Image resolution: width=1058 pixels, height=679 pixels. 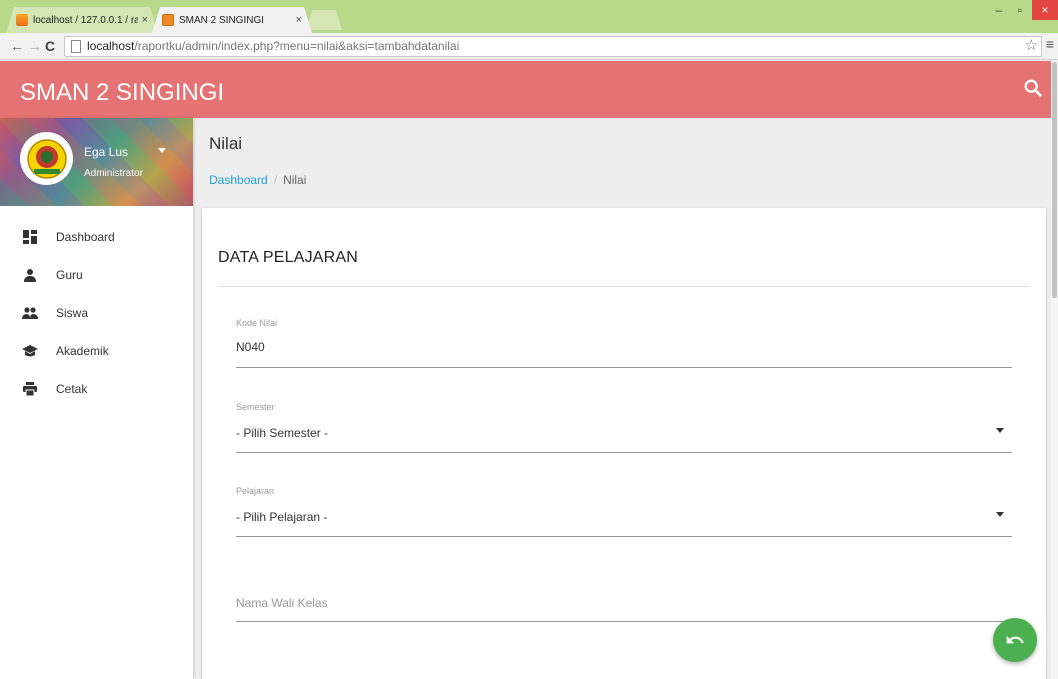 I want to click on page-header: Nilai, so click(x=225, y=144).